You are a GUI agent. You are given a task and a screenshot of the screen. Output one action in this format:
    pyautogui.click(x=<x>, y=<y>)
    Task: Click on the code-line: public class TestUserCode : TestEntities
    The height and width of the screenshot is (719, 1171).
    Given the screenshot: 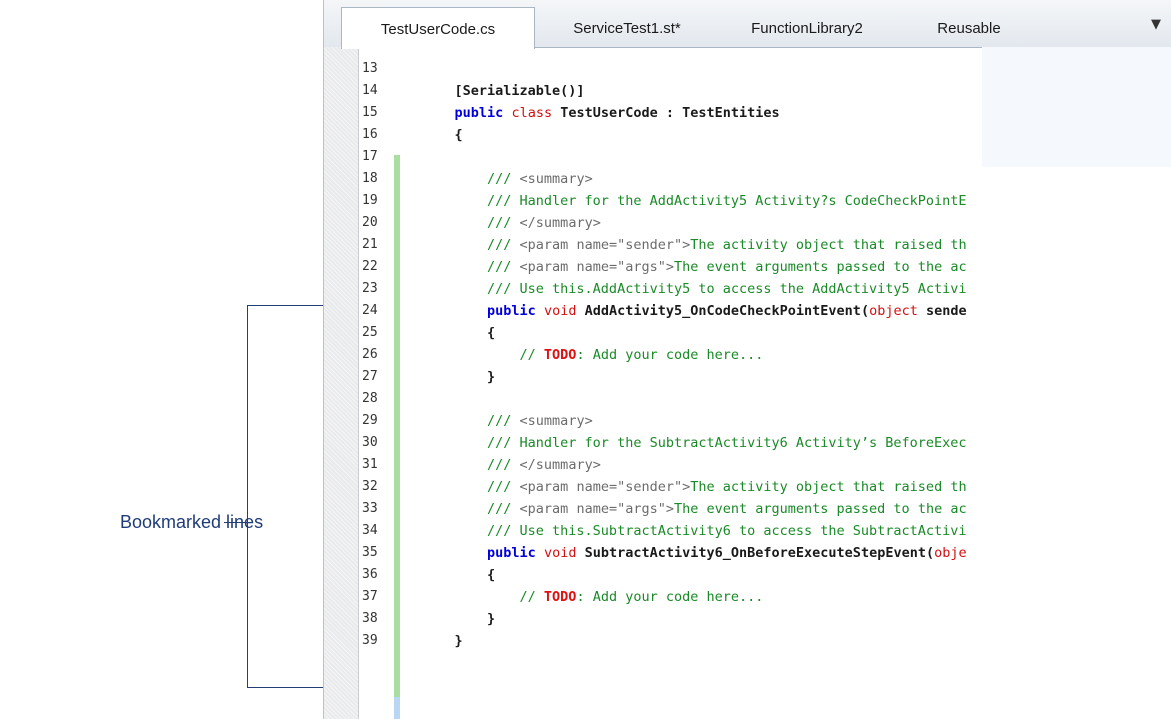 What is the action you would take?
    pyautogui.click(x=792, y=113)
    